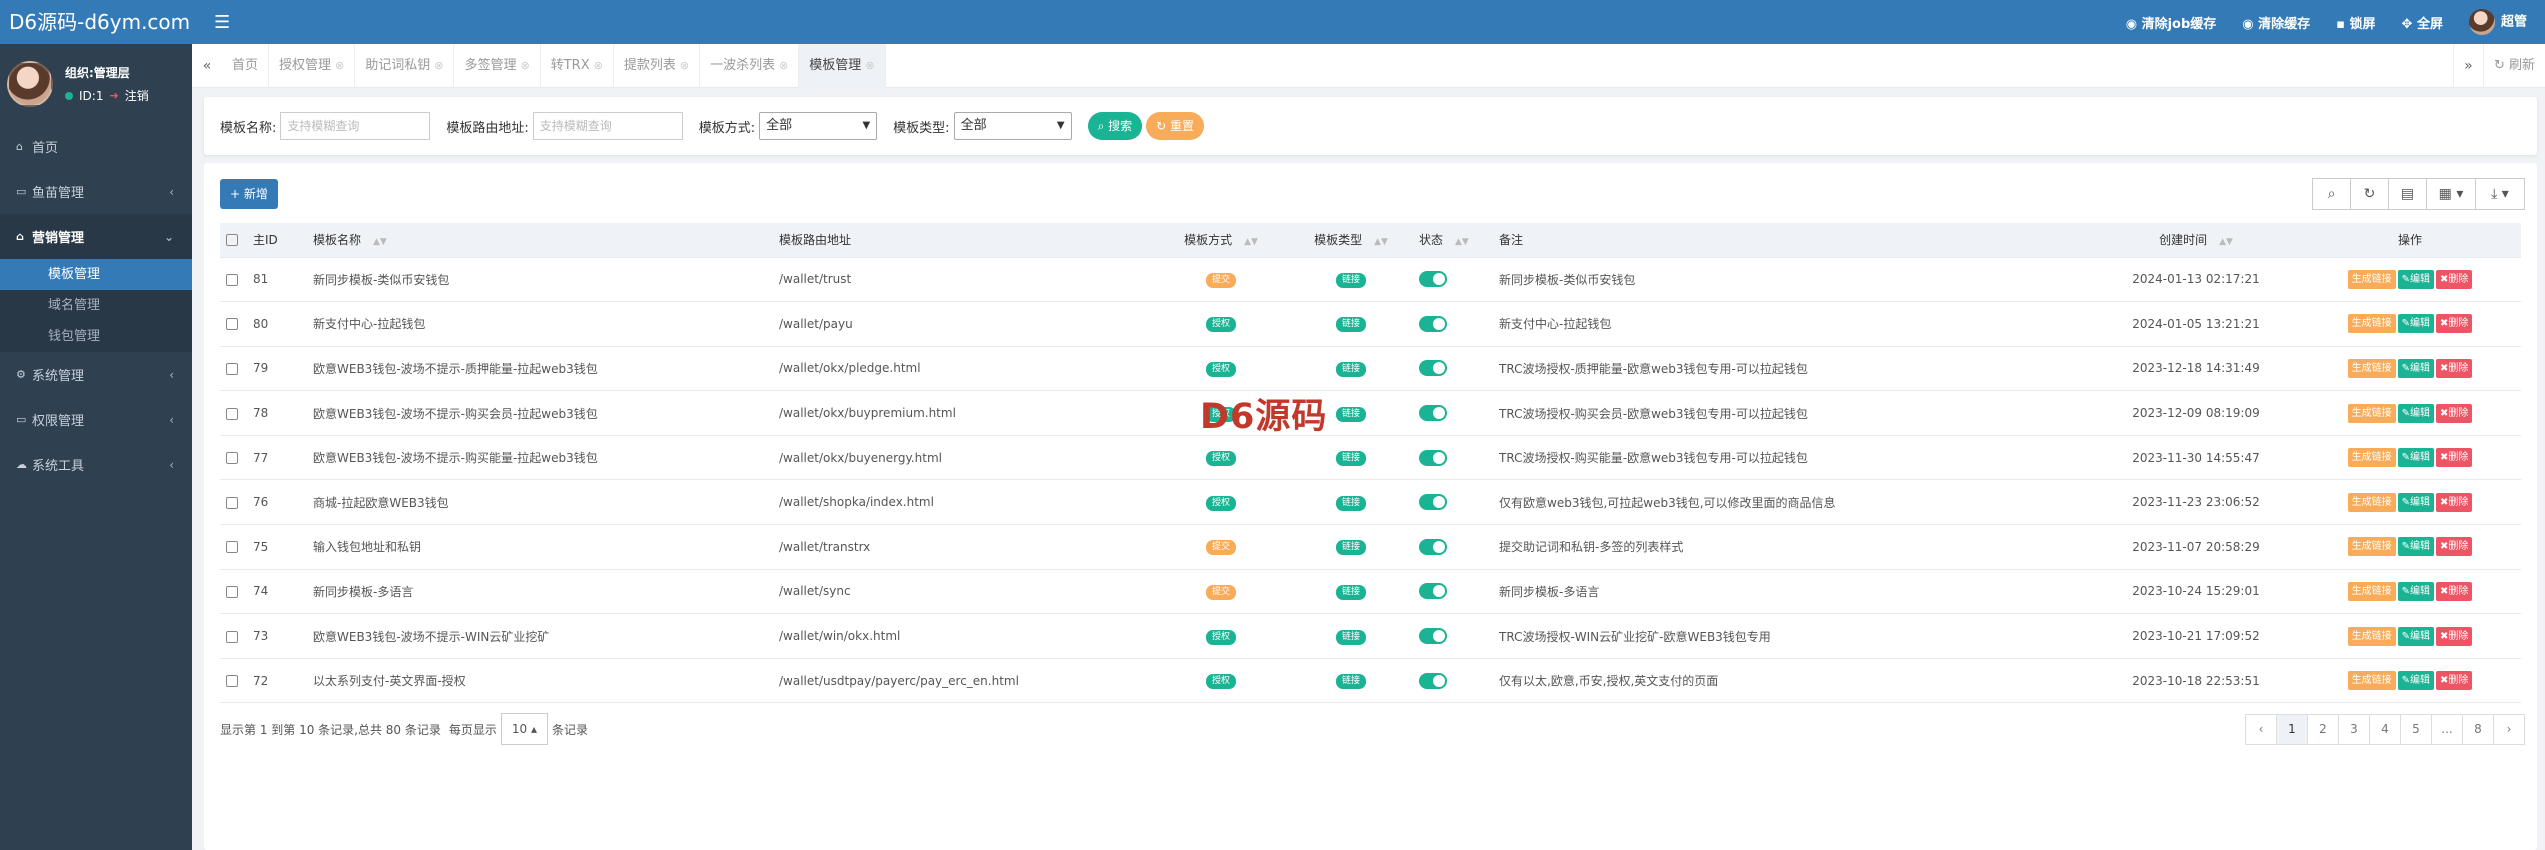 This screenshot has height=850, width=2545. Describe the element at coordinates (2478, 729) in the screenshot. I see `page-button-7: 8` at that location.